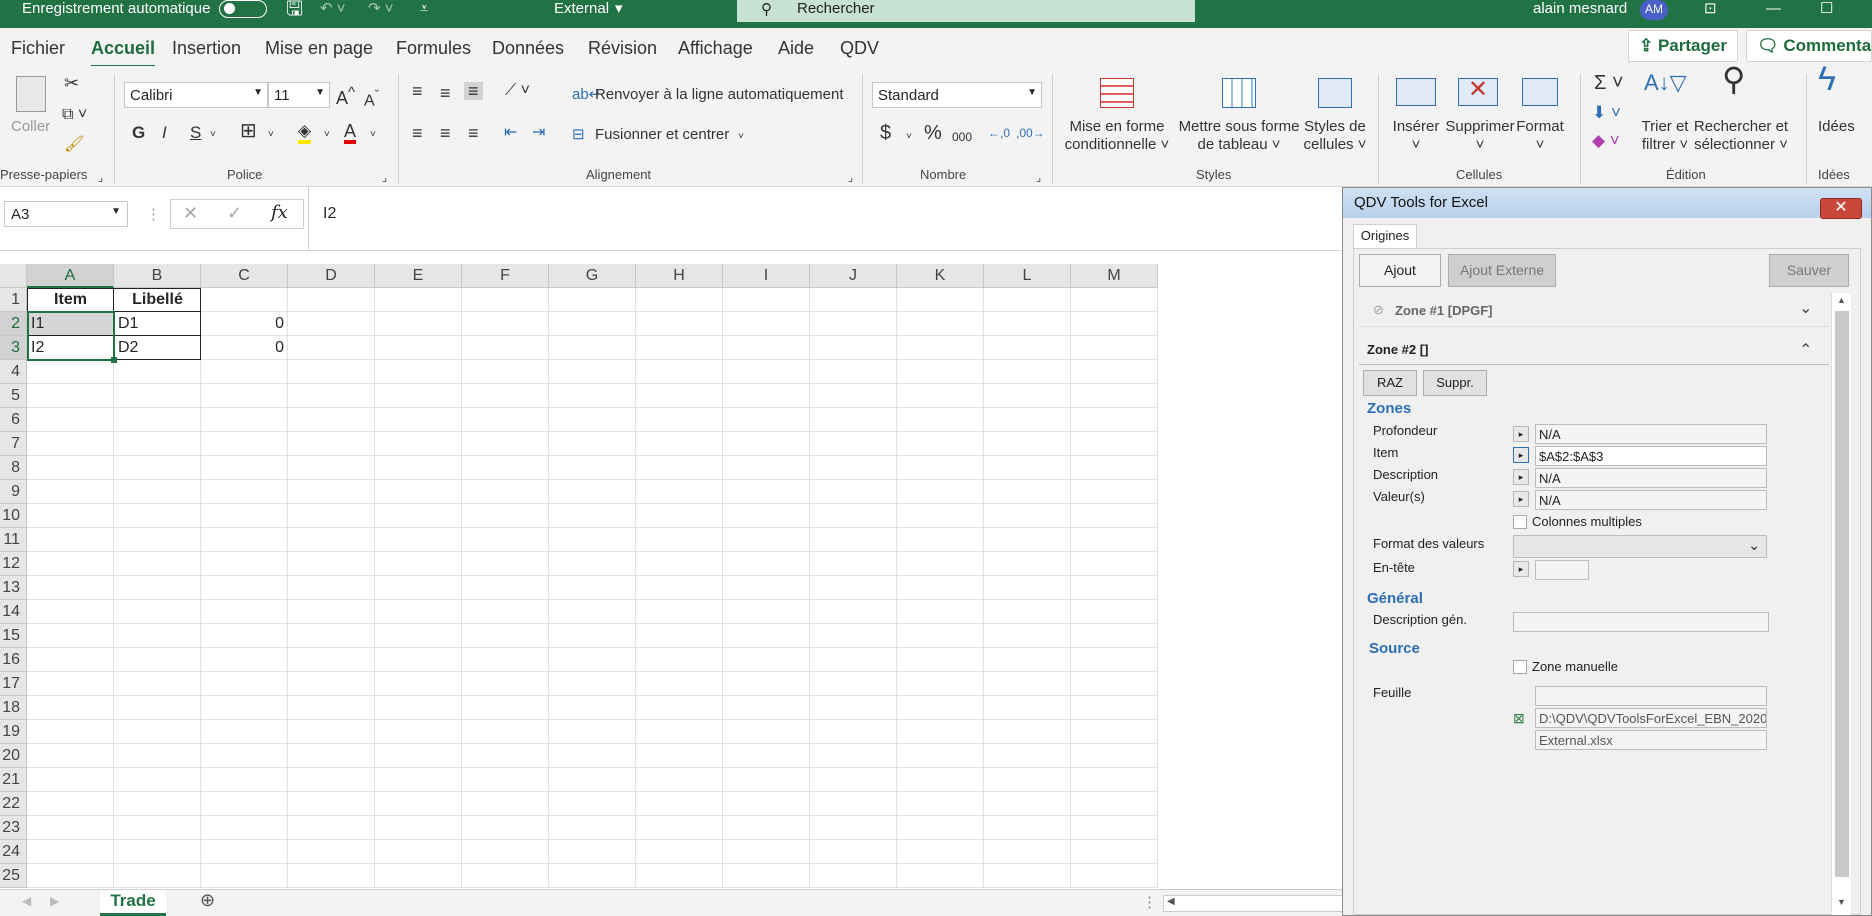  I want to click on row-header-1: 1, so click(13, 300).